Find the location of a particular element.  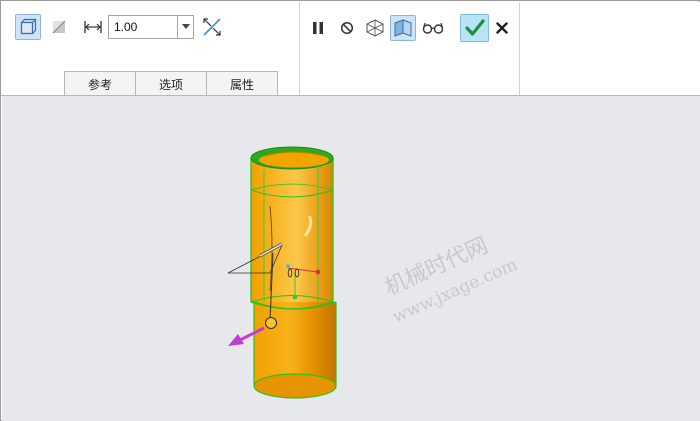

glasses-icon is located at coordinates (433, 28).